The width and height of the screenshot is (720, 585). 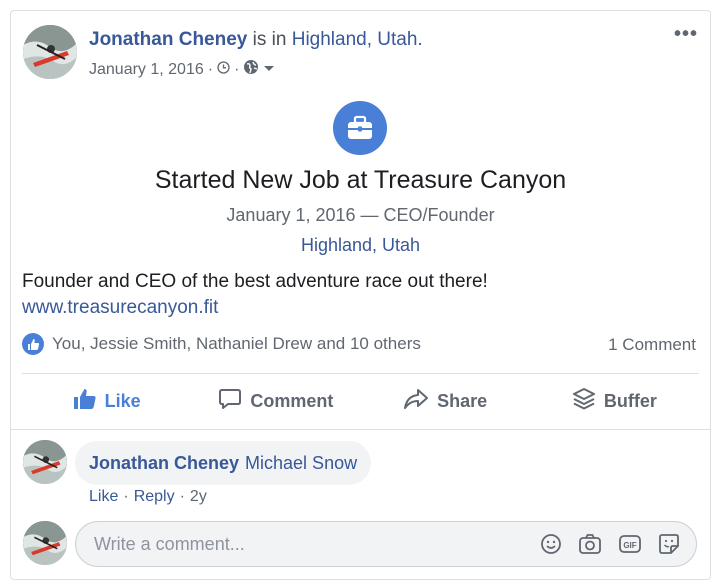 I want to click on globe-icon, so click(x=251, y=69).